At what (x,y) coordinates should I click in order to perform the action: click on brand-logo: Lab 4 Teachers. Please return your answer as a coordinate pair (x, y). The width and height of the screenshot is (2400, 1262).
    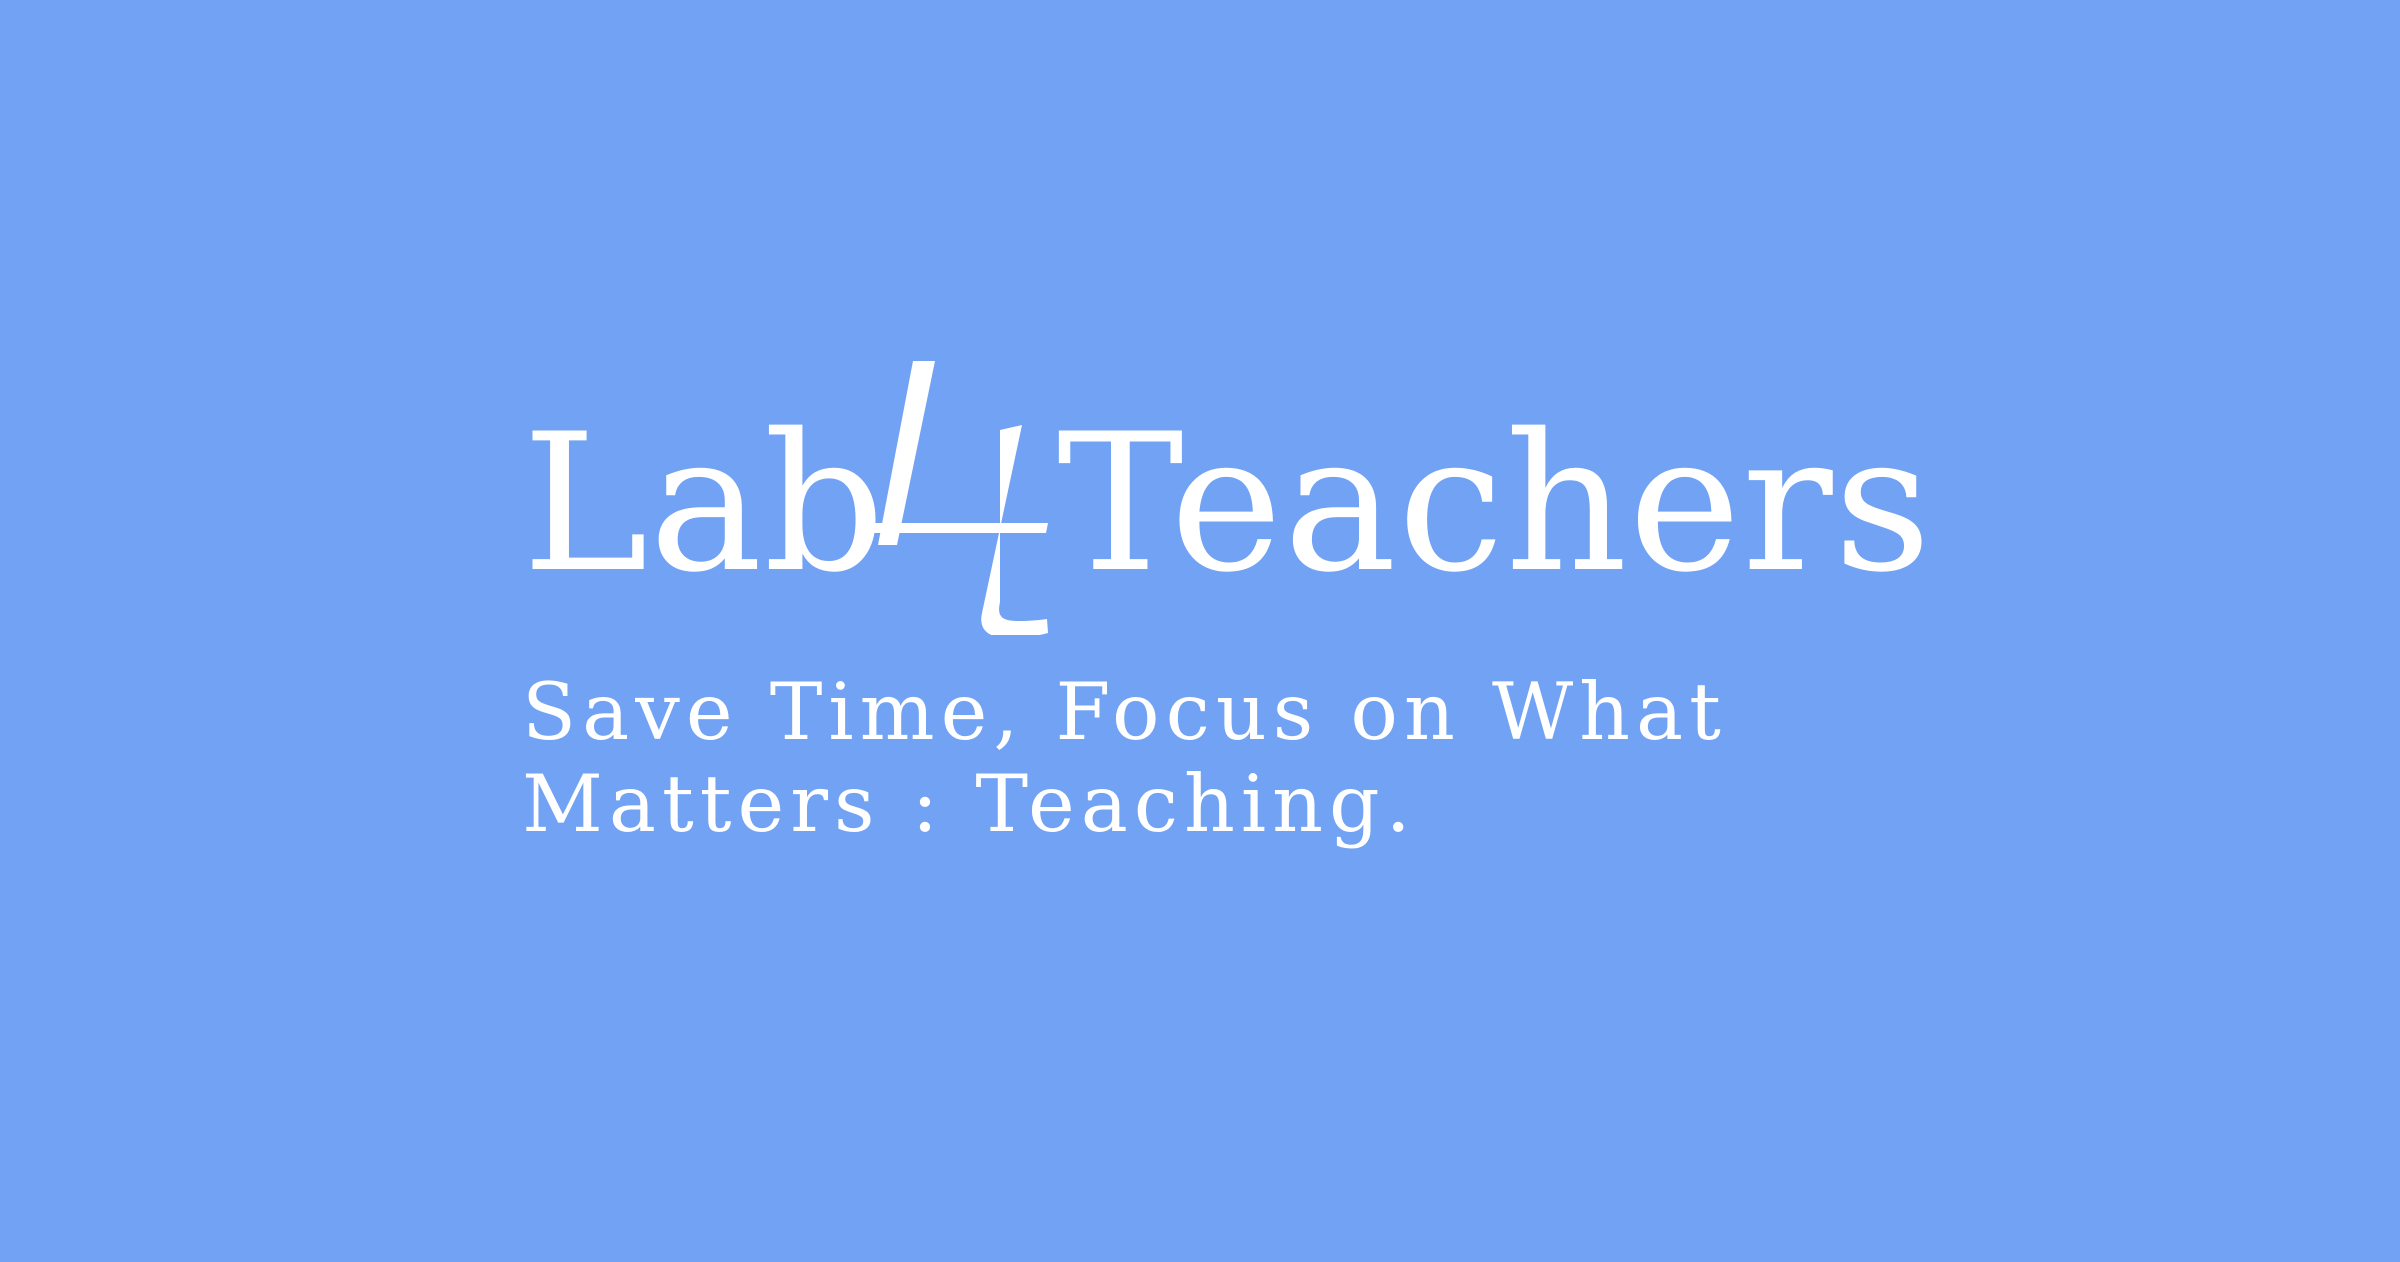
    Looking at the image, I should click on (1226, 495).